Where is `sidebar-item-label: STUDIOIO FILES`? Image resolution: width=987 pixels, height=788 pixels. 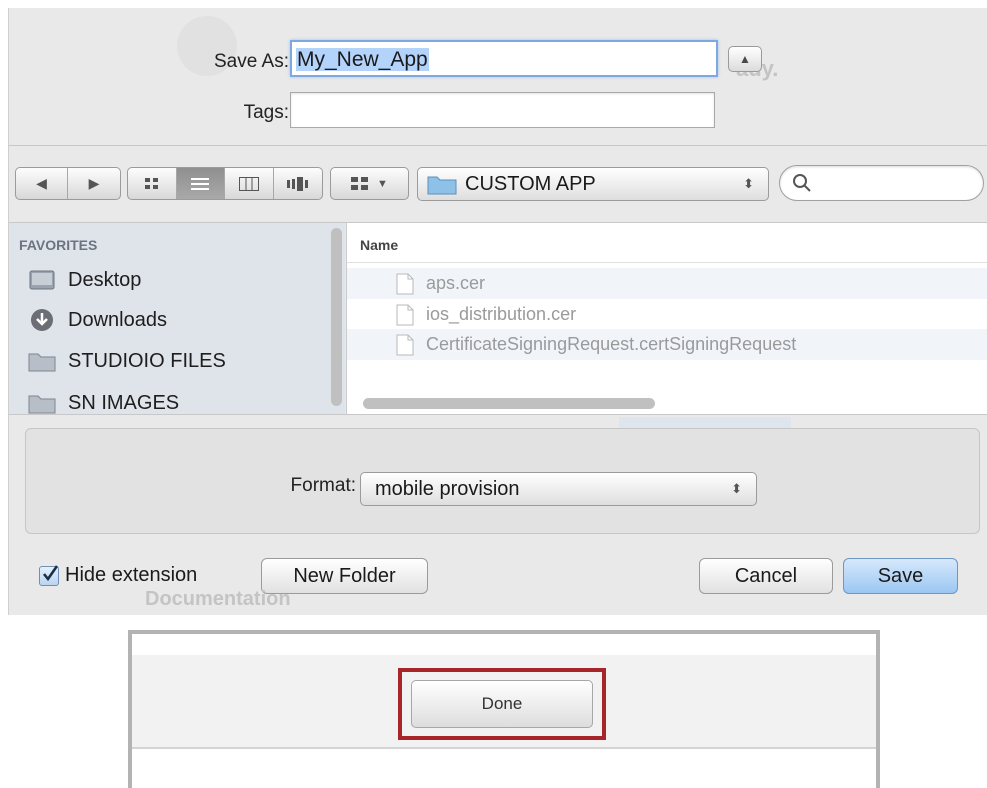
sidebar-item-label: STUDIOIO FILES is located at coordinates (147, 360).